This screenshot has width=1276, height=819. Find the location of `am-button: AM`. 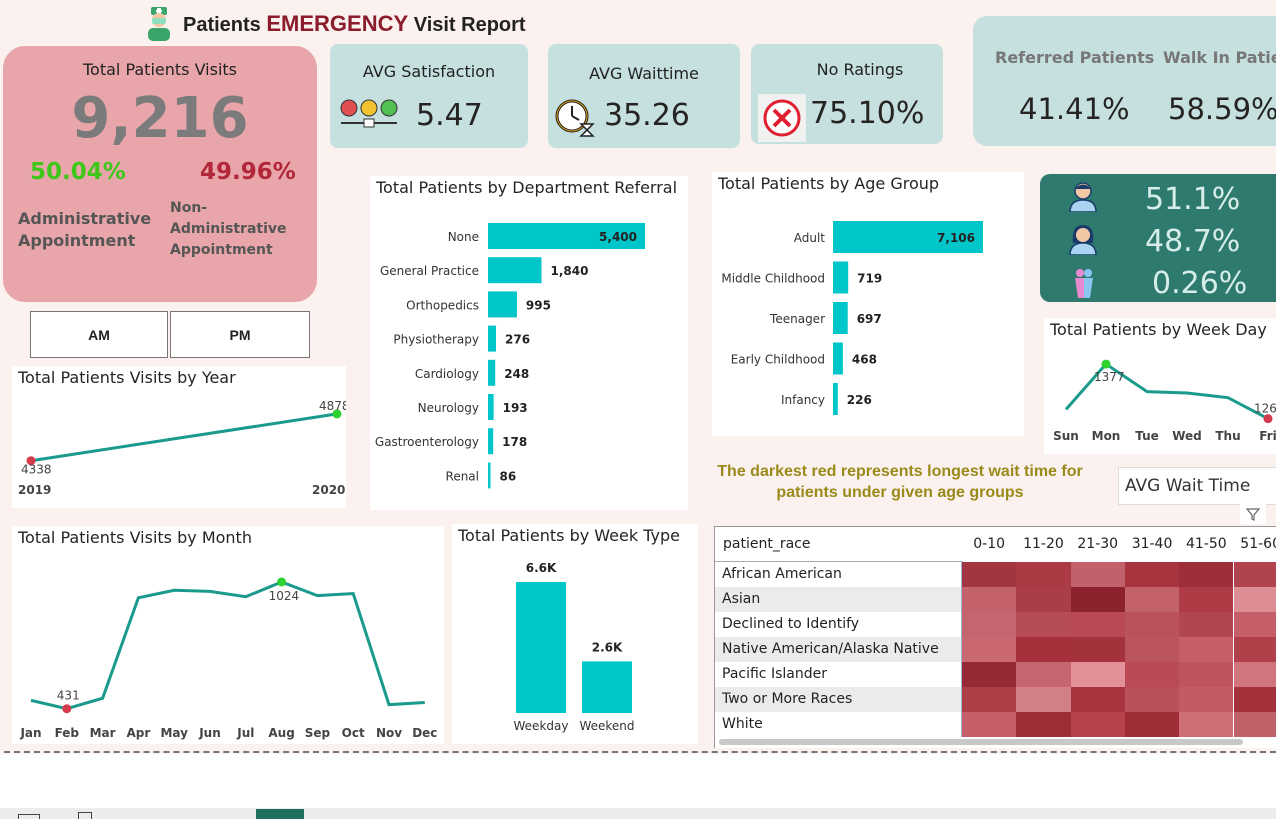

am-button: AM is located at coordinates (99, 334).